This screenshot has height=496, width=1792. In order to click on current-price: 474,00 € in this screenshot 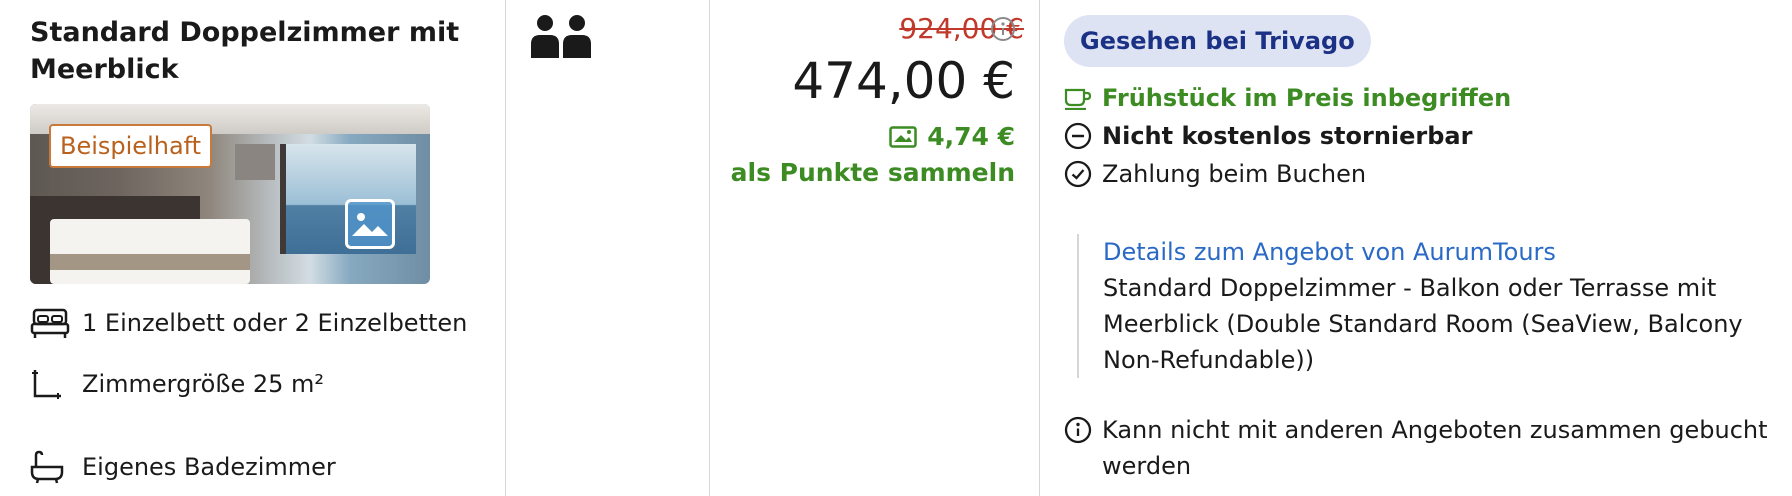, I will do `click(903, 81)`.